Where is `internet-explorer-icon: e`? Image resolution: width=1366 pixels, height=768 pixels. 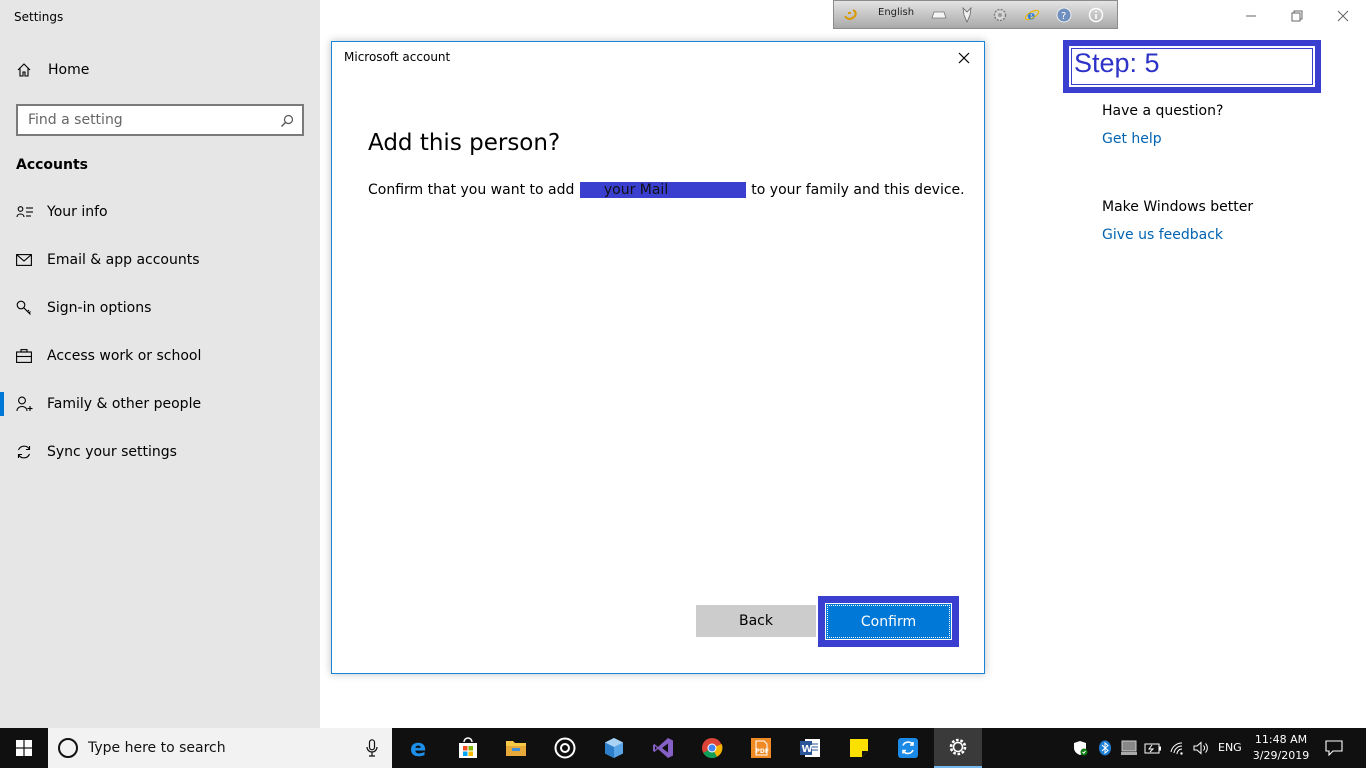
internet-explorer-icon: e is located at coordinates (1032, 15).